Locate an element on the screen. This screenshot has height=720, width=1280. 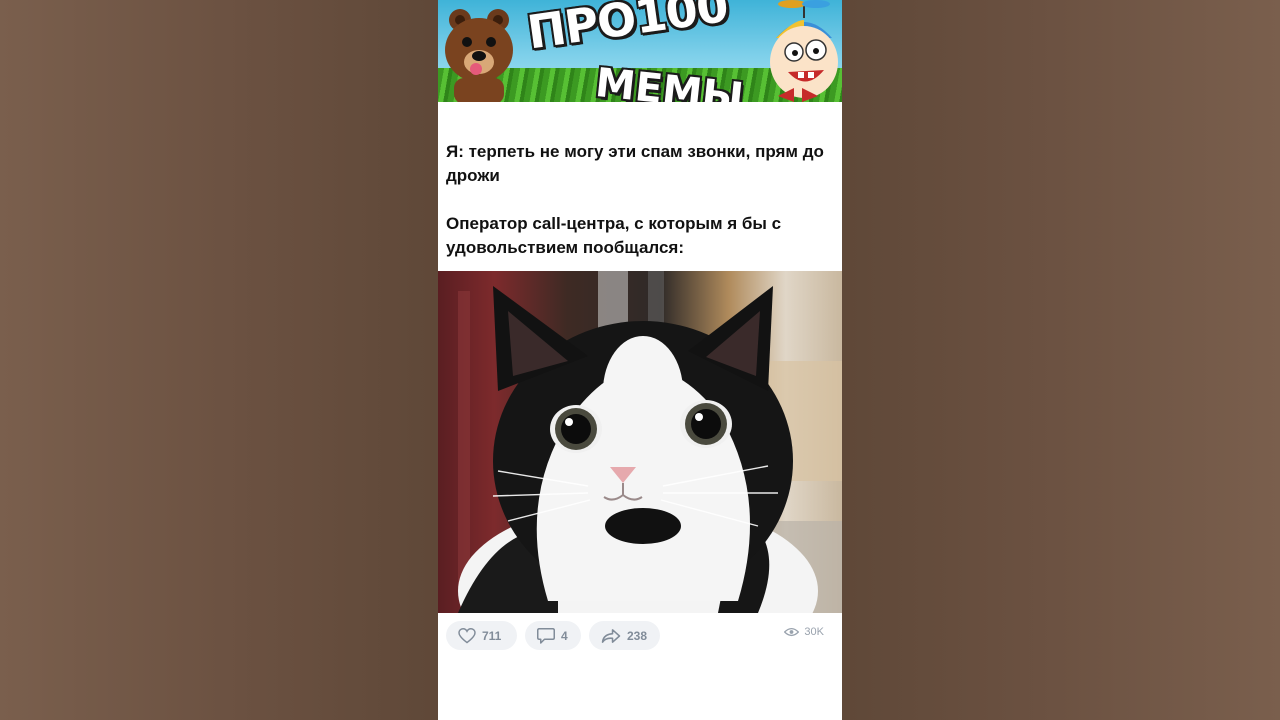
cat-photo is located at coordinates (640, 442).